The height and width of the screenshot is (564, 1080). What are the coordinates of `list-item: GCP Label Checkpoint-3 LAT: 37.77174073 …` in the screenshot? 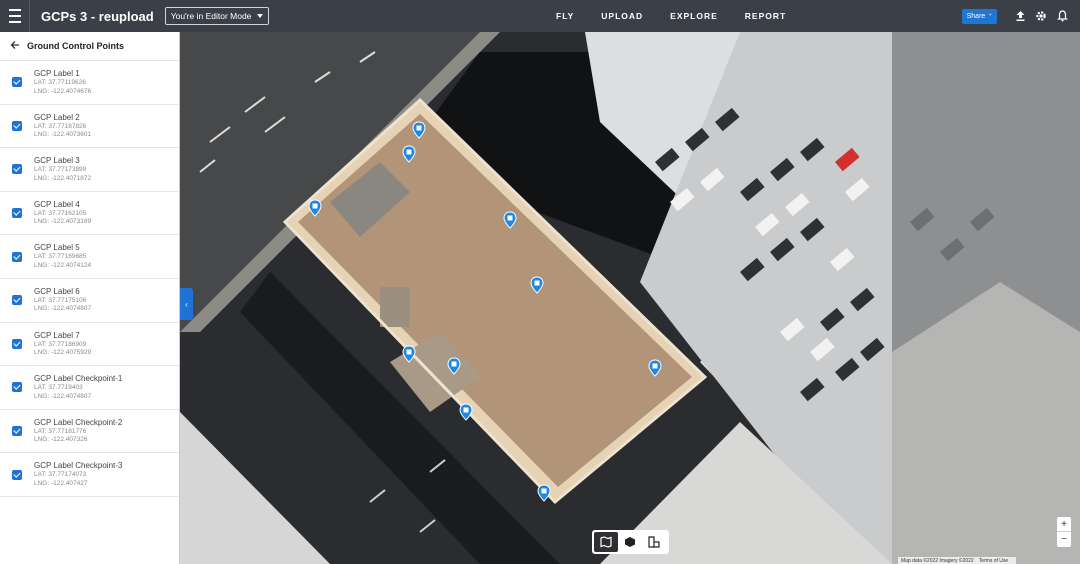 It's located at (89, 475).